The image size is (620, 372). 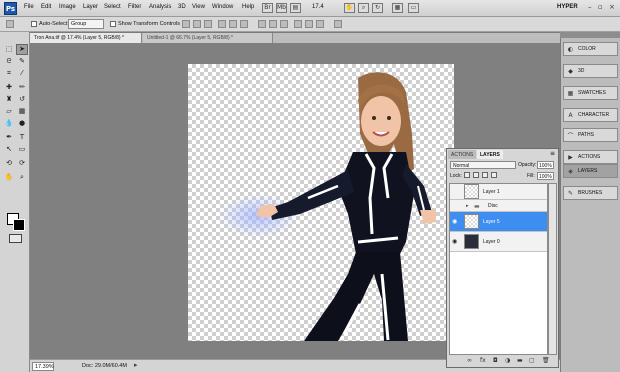 What do you see at coordinates (469, 360) in the screenshot?
I see `link-layers-icon: ∞` at bounding box center [469, 360].